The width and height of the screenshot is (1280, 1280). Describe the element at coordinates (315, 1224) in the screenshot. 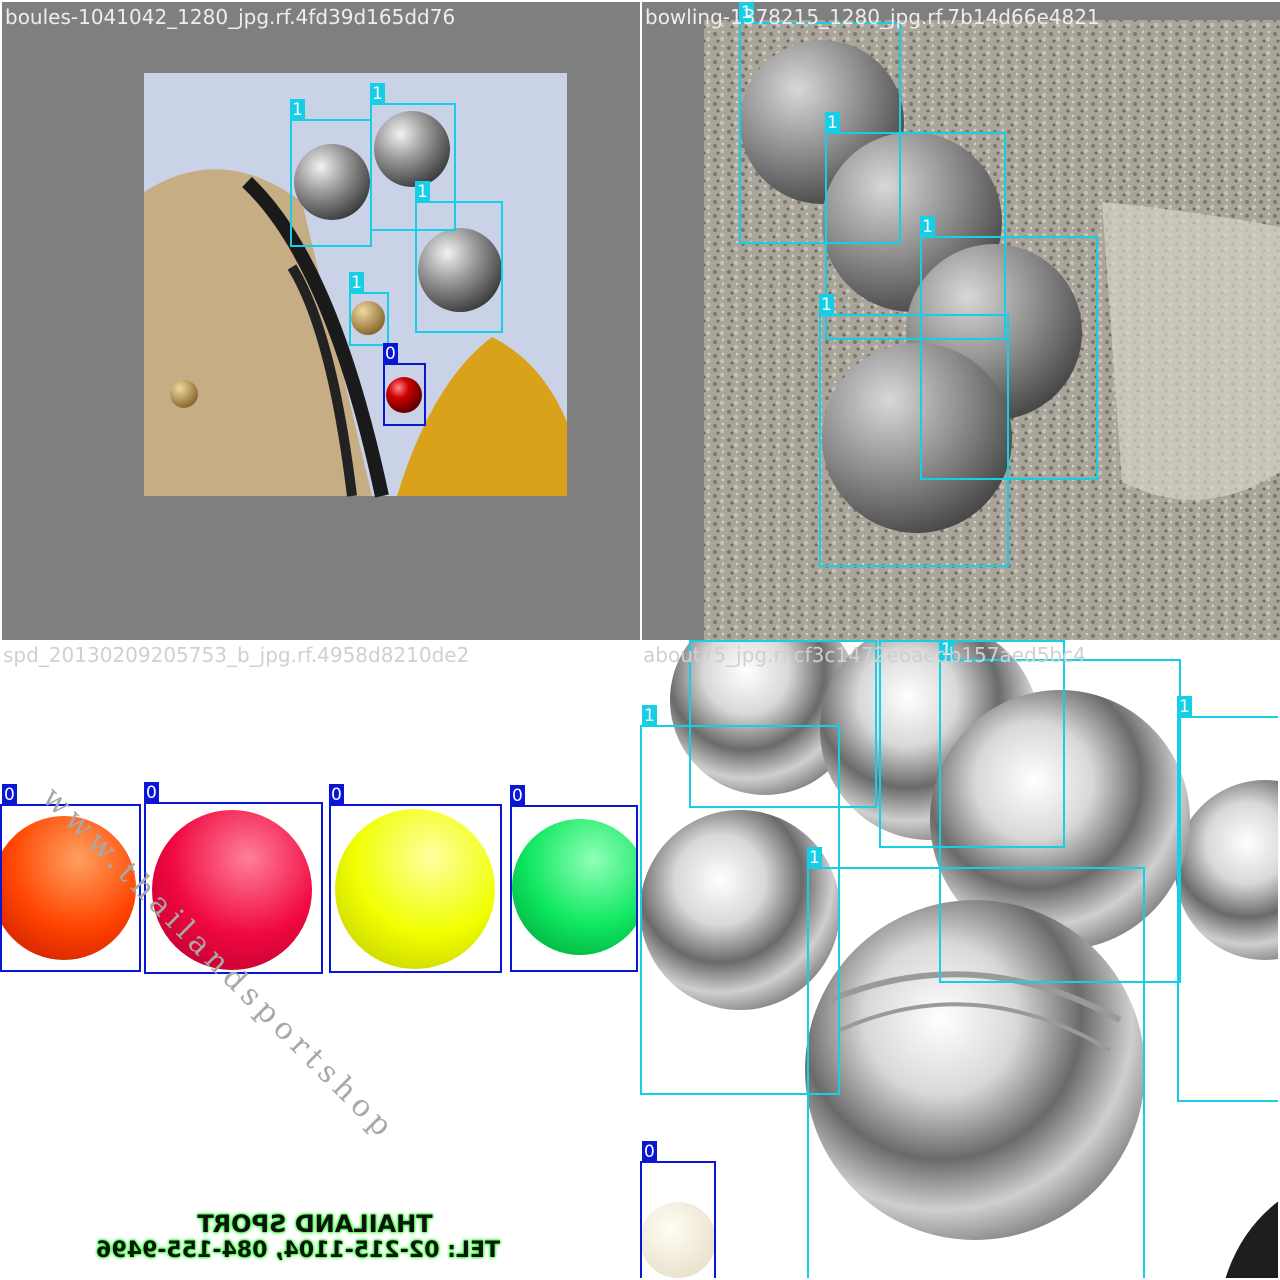

I see `shop-name: THAILAND SPORT` at that location.